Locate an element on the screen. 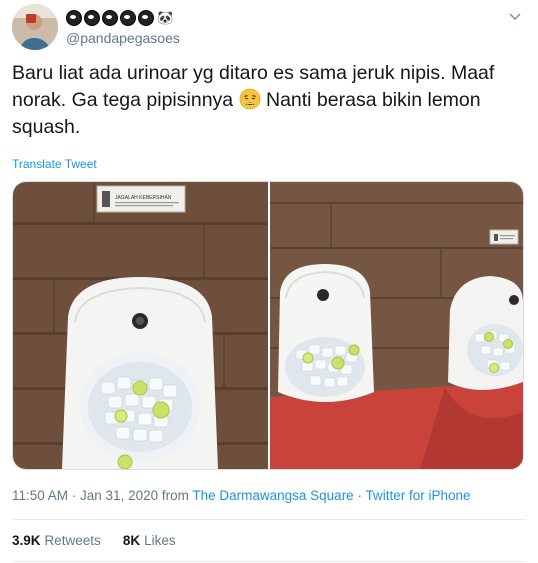  retweets-stat: 3.9K Retweets is located at coordinates (56, 540).